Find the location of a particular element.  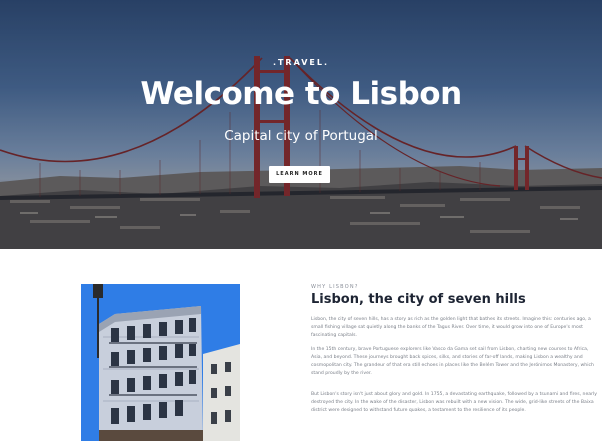

section-title: Lisbon, the city of seven hills is located at coordinates (418, 299).